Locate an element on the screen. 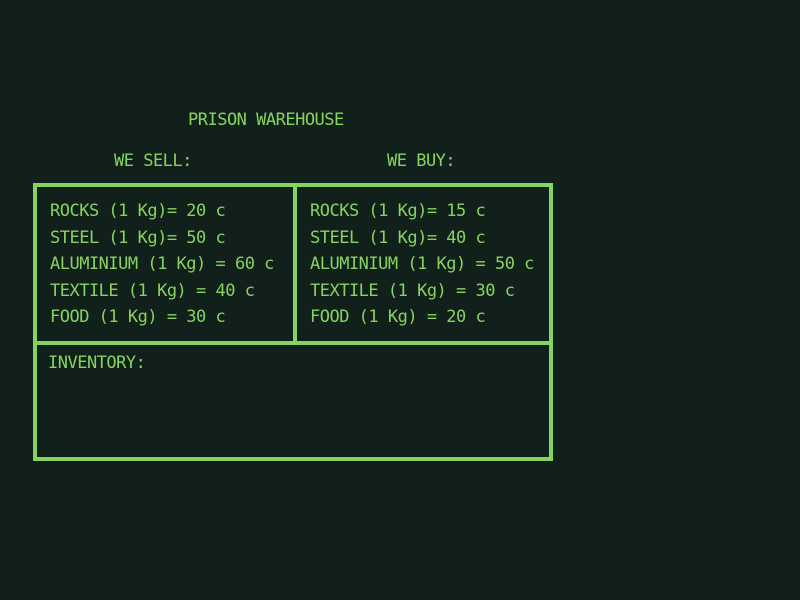  sell-item: ALUMINIUM (1 Kg) = 60 c is located at coordinates (162, 264).